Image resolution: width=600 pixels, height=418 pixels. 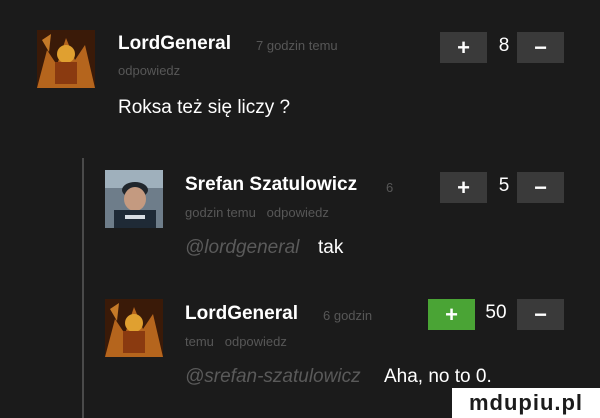 I want to click on thread-line, so click(x=83, y=288).